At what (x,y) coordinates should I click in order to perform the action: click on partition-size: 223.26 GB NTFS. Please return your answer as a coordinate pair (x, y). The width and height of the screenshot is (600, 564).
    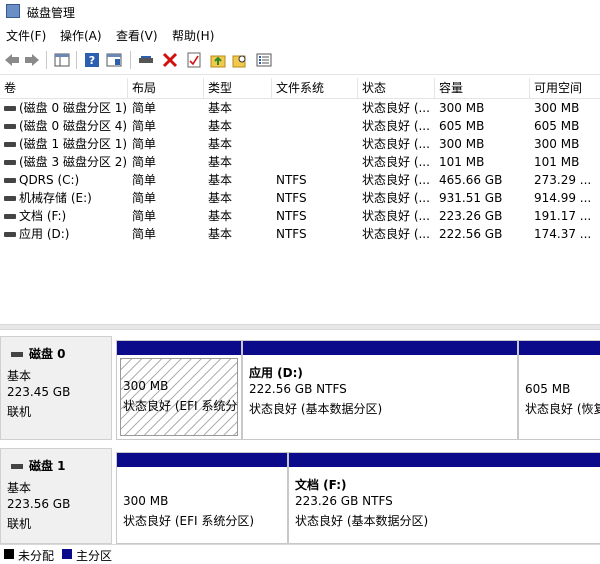
    Looking at the image, I should click on (344, 501).